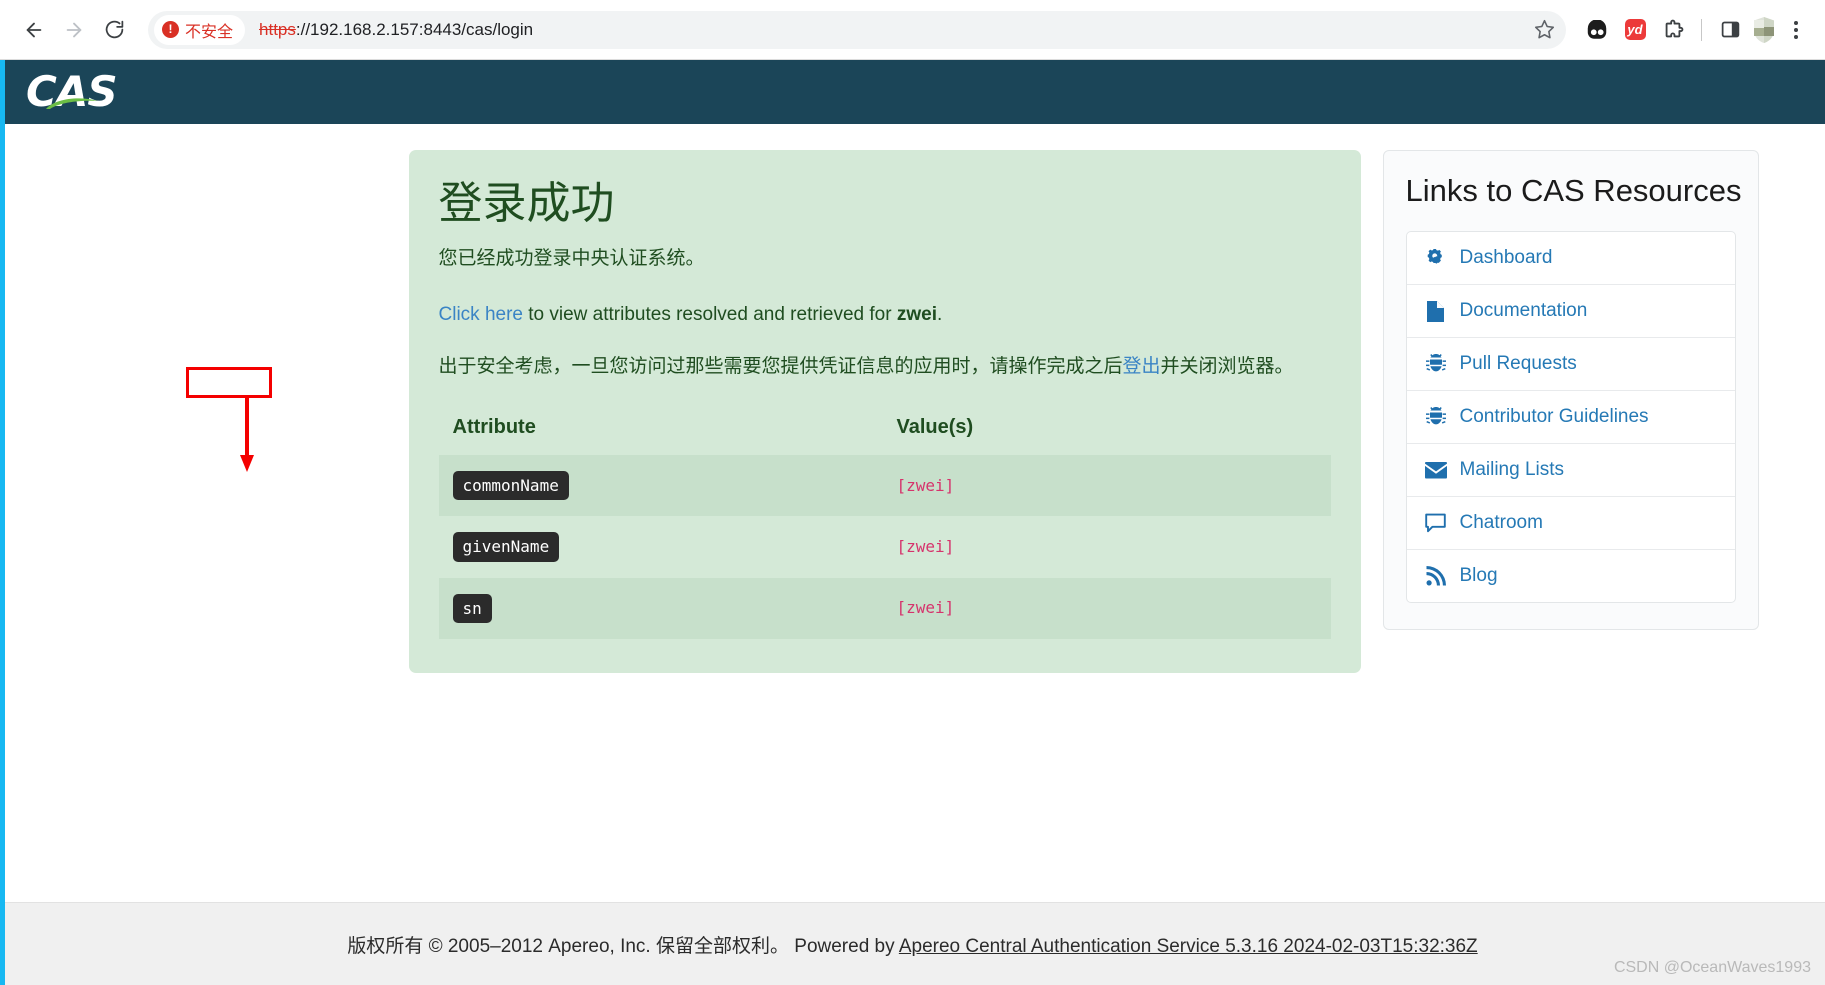  What do you see at coordinates (1764, 30) in the screenshot?
I see `profile-avatar` at bounding box center [1764, 30].